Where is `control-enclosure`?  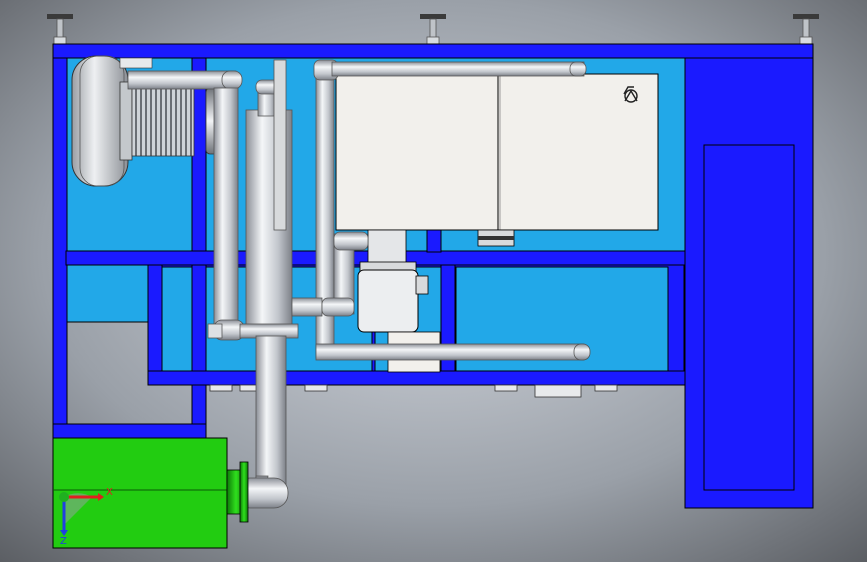 control-enclosure is located at coordinates (497, 160).